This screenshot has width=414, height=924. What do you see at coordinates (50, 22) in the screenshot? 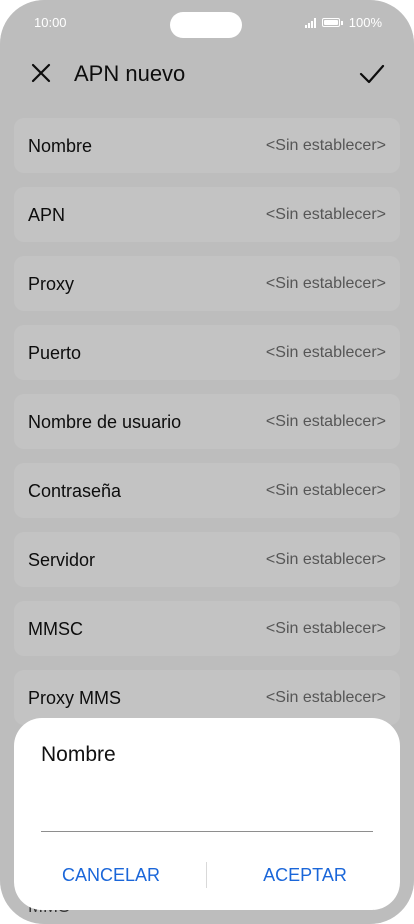
I see `status-time: 10:00` at bounding box center [50, 22].